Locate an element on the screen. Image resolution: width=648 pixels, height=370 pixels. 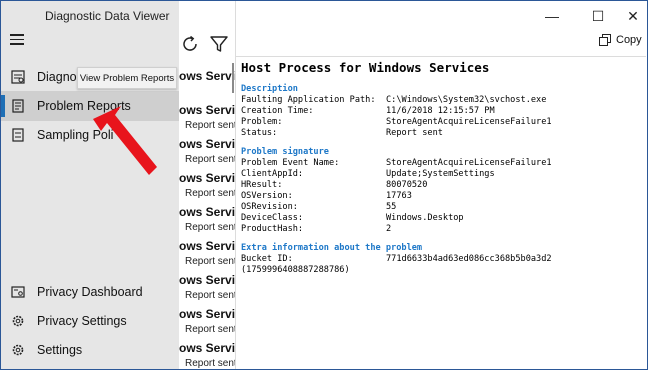
detail-key: OSRevision: is located at coordinates (269, 207).